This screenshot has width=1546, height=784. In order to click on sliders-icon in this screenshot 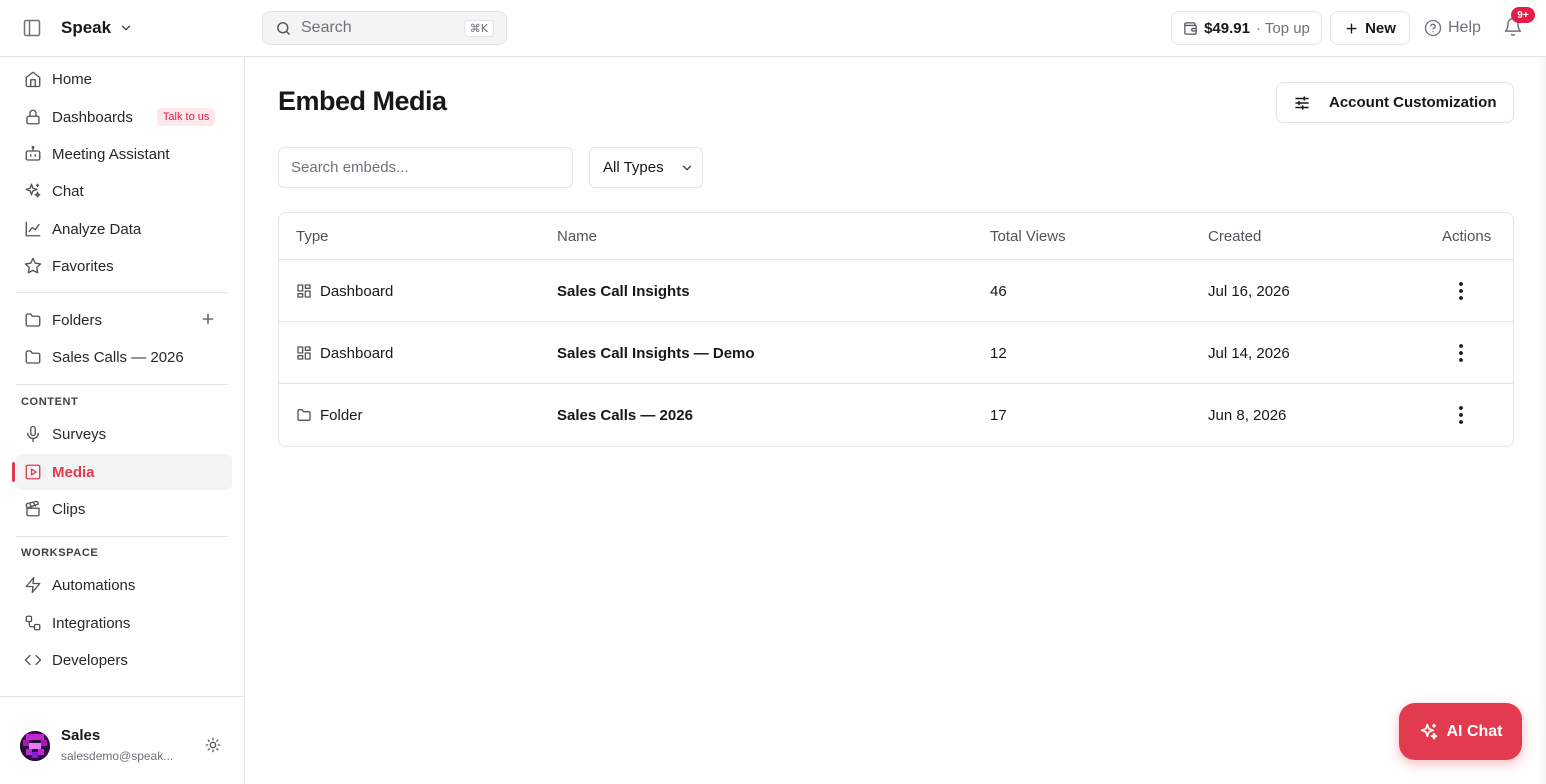, I will do `click(1302, 103)`.